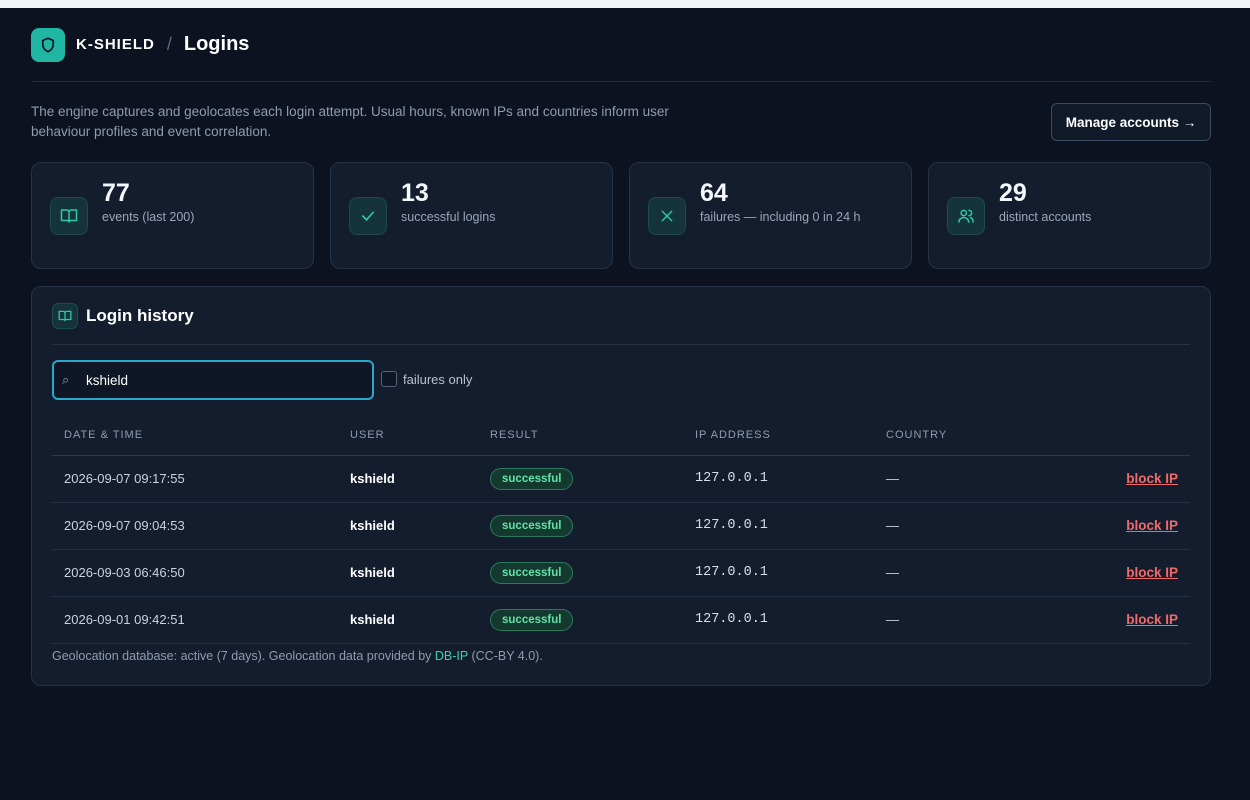  Describe the element at coordinates (216, 44) in the screenshot. I see `page-title: Logins` at that location.